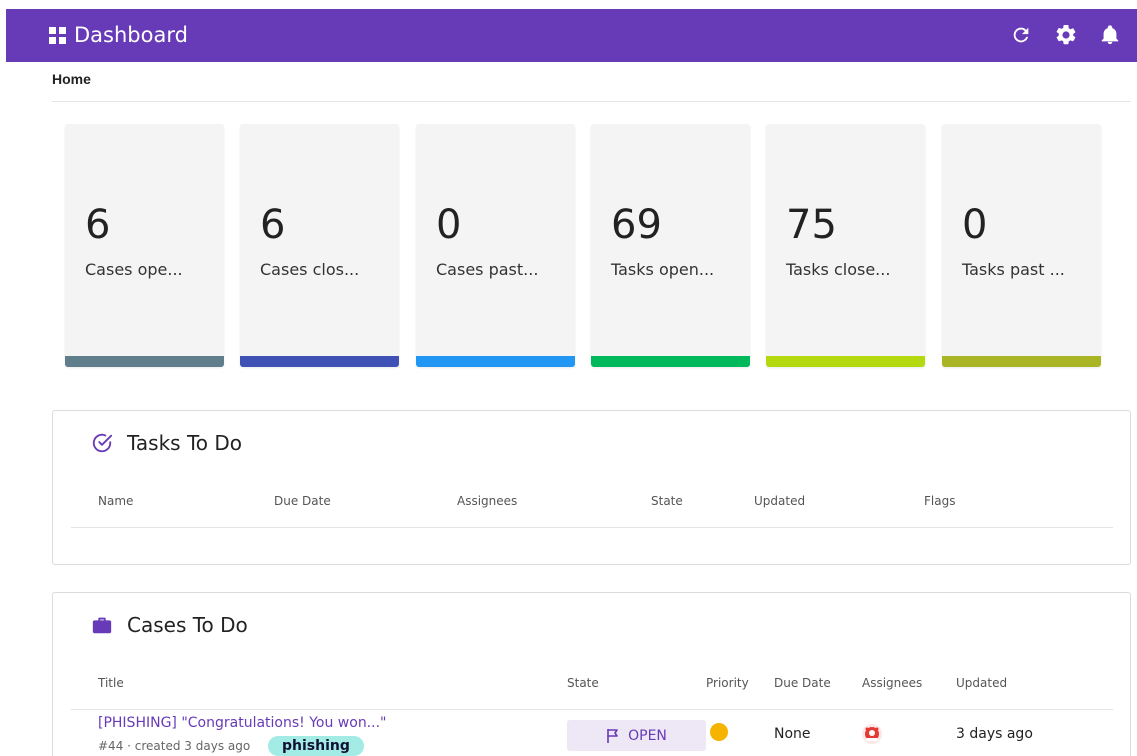  Describe the element at coordinates (111, 683) in the screenshot. I see `column-header-title: Title` at that location.